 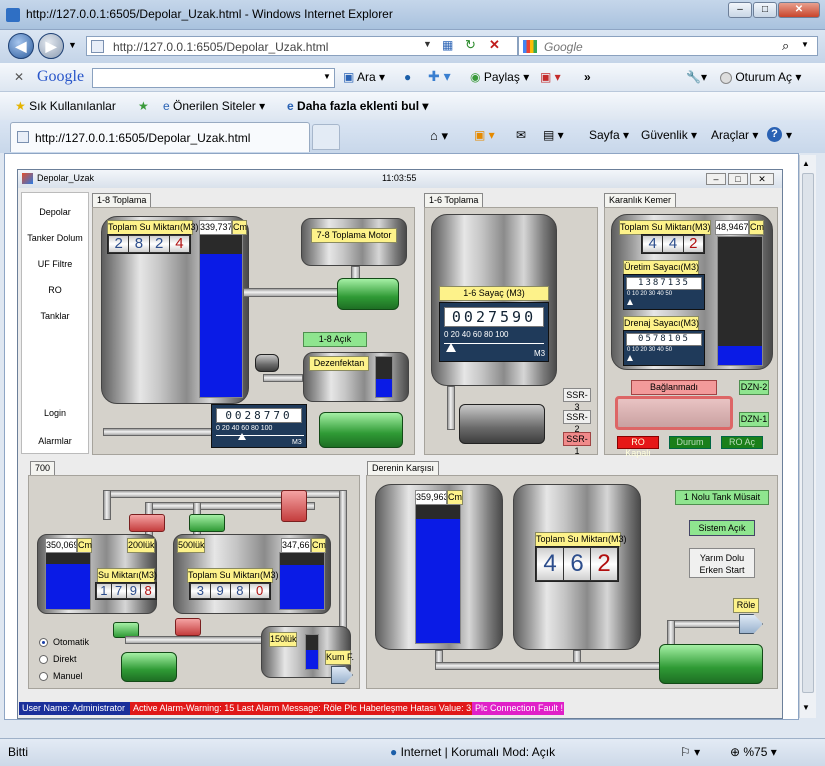 I want to click on page-menu: Sayfa ▾, so click(x=609, y=135).